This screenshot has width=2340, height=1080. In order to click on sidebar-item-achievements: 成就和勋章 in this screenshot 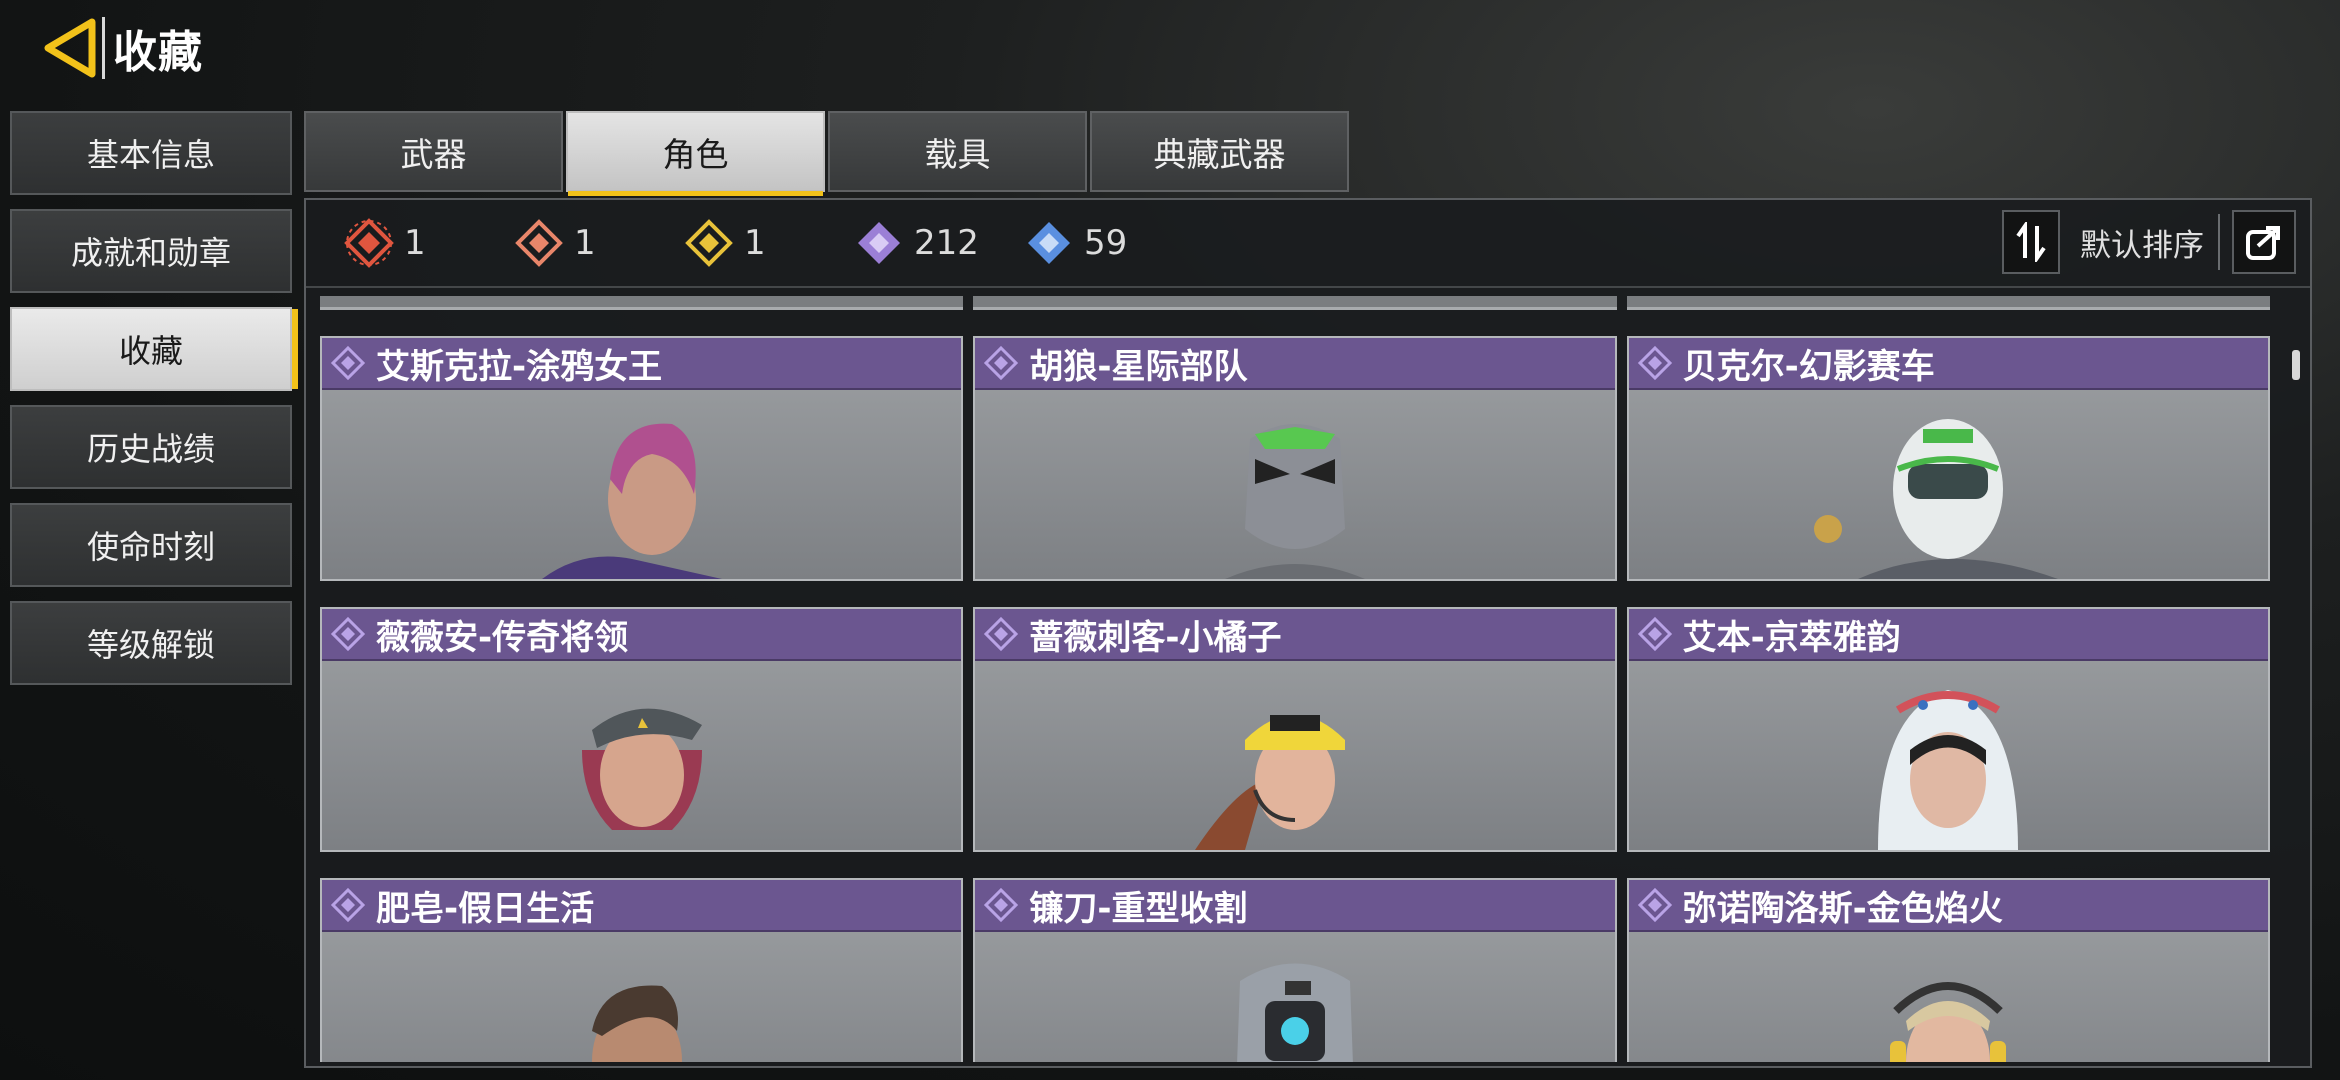, I will do `click(151, 251)`.